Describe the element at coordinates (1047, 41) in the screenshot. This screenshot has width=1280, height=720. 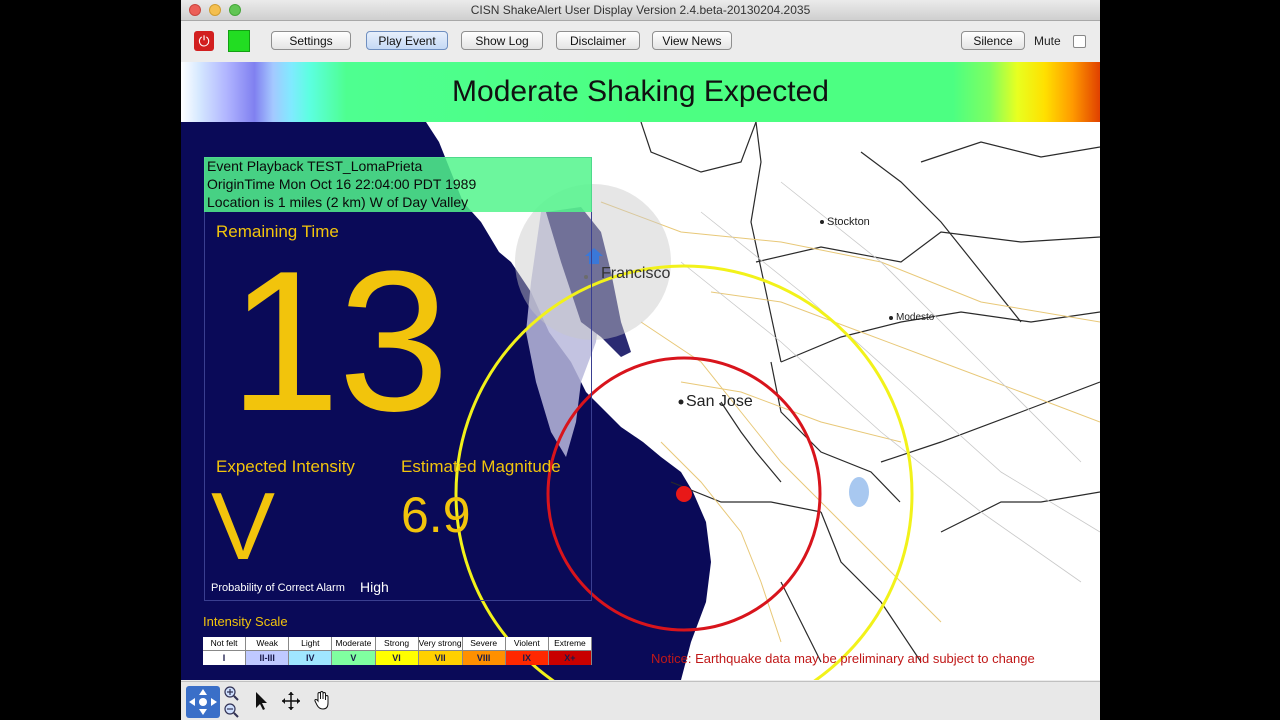
I see `mute-label: Mute` at that location.